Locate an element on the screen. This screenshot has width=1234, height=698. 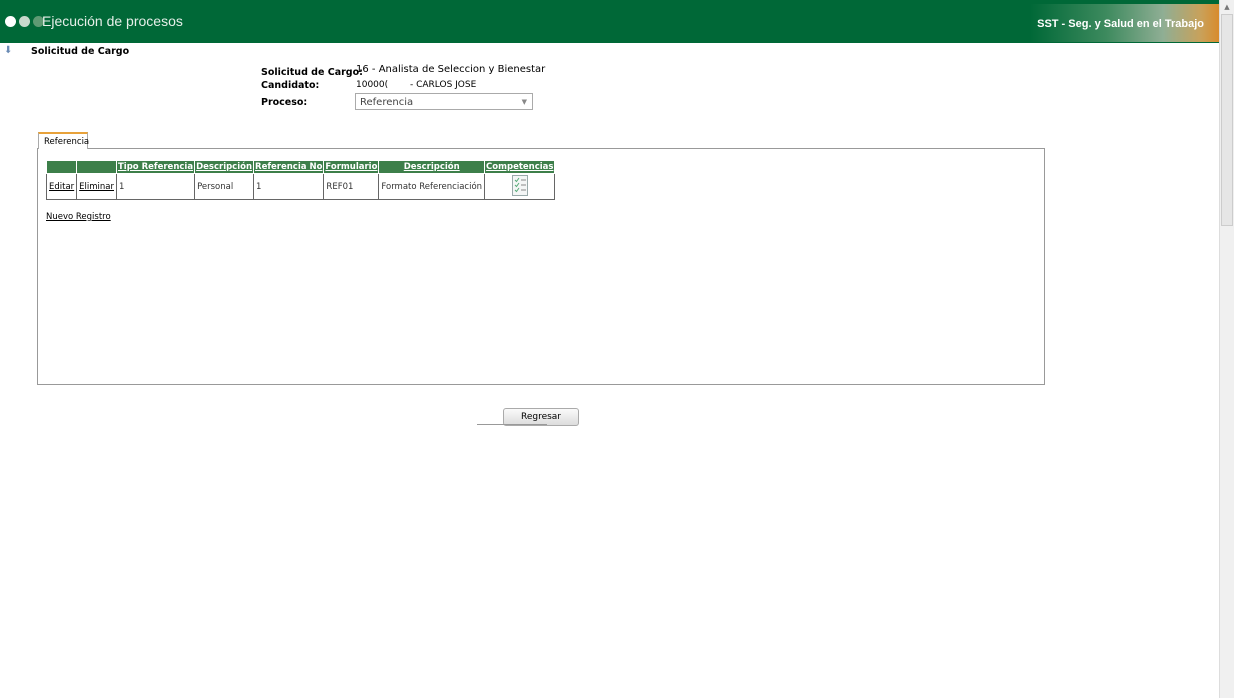
page-title: Ejecución de procesos is located at coordinates (112, 21).